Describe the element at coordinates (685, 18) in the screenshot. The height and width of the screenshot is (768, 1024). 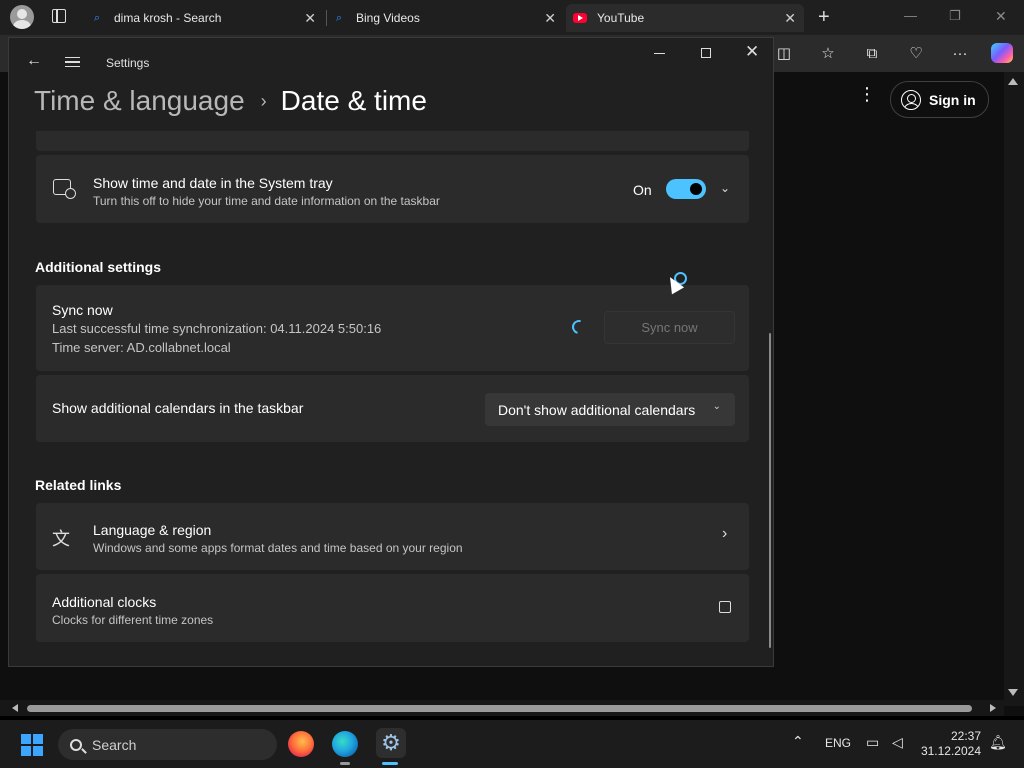
I see `tab-youtube: YouTube ✕` at that location.